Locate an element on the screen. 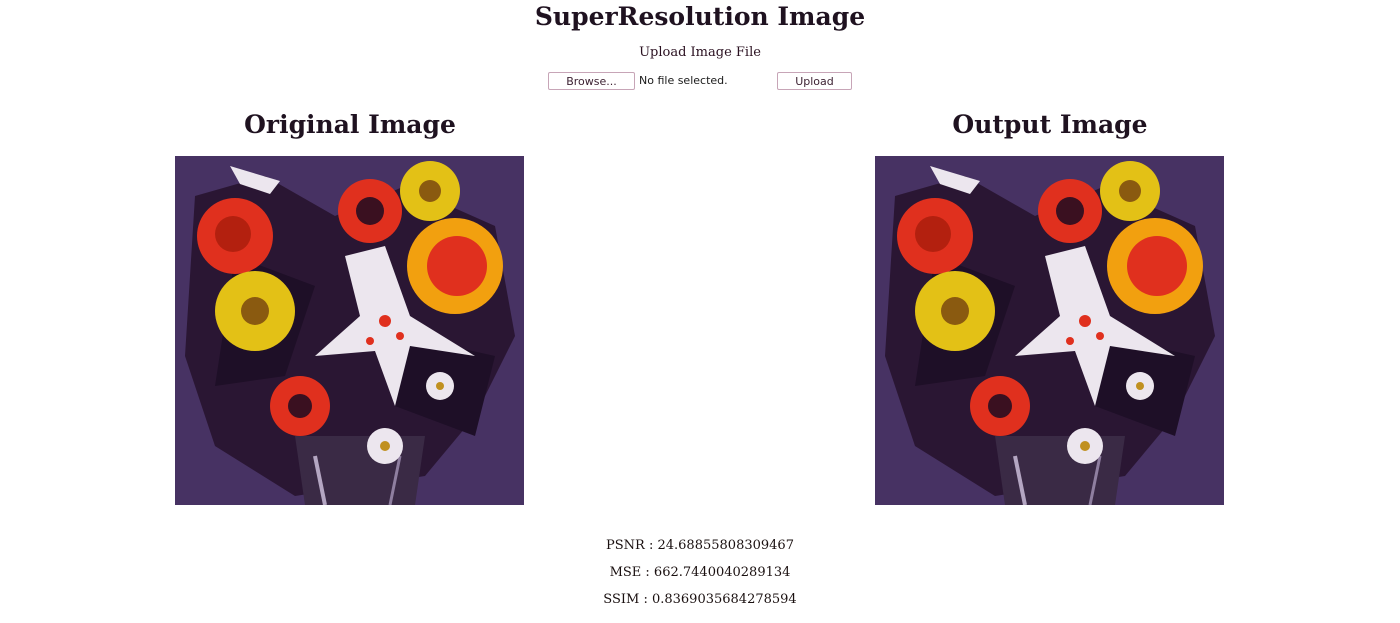 The image size is (1400, 623). upload-button: Upload is located at coordinates (814, 81).